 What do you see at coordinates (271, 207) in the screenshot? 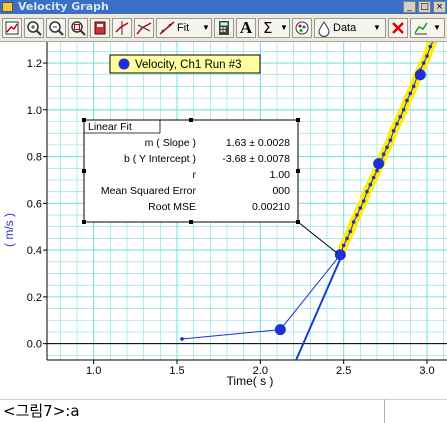
I see `fit-row-value: 0.00210` at bounding box center [271, 207].